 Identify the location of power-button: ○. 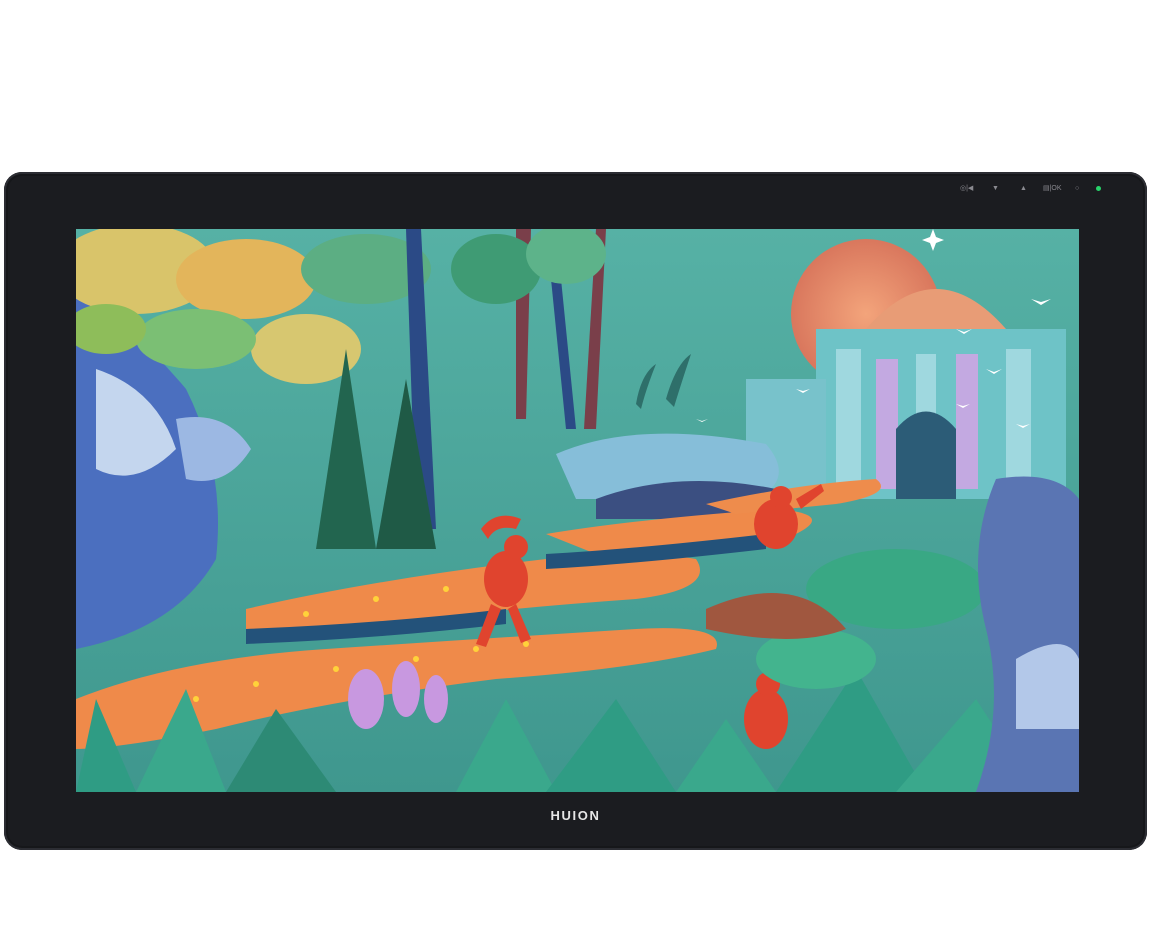
(1077, 189).